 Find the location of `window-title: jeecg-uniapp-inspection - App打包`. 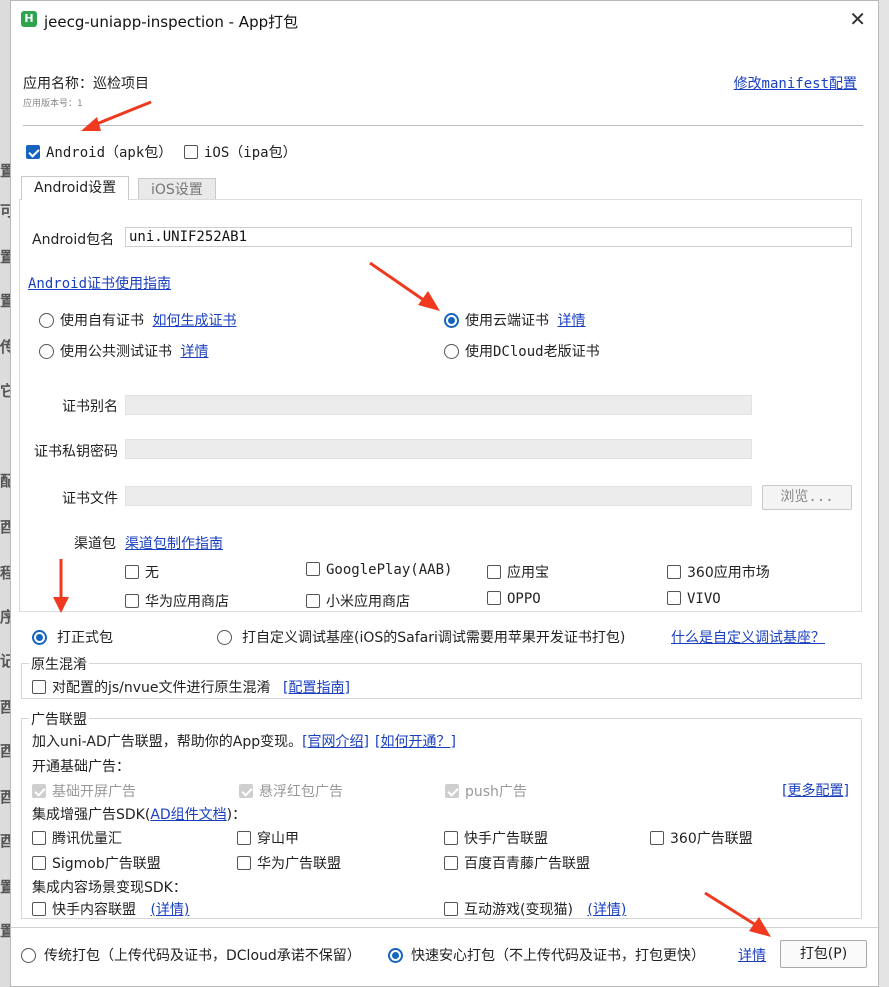

window-title: jeecg-uniapp-inspection - App打包 is located at coordinates (171, 22).